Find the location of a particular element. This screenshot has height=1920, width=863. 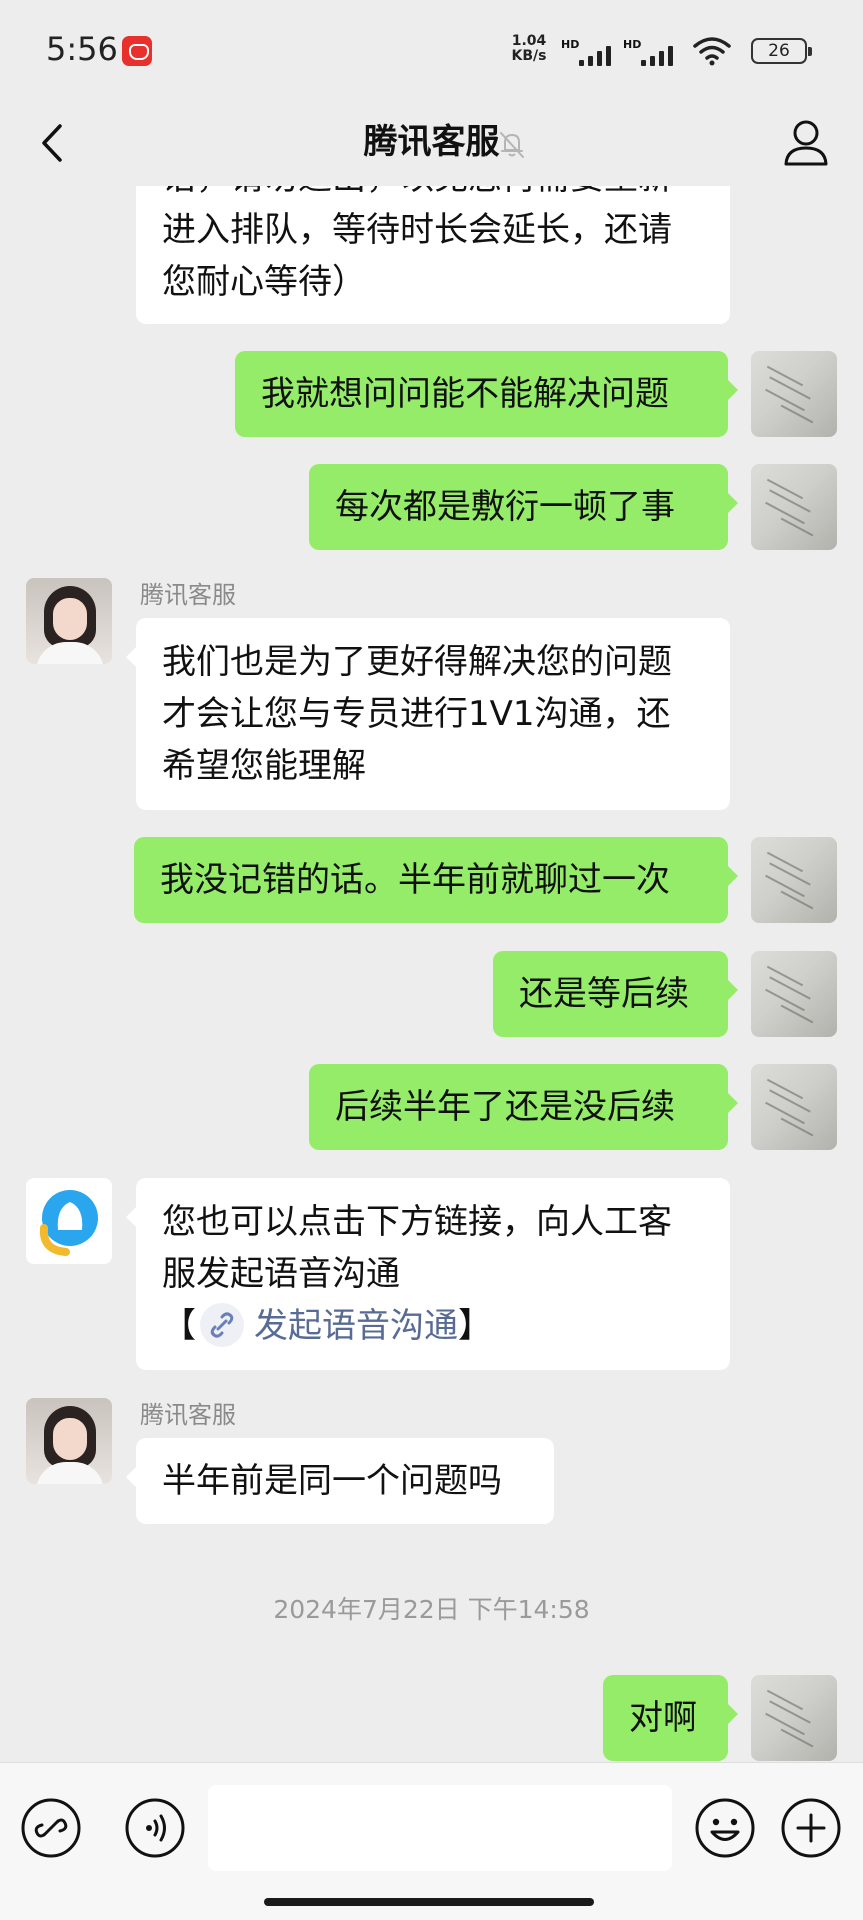

message-bubble-agent: 我们也是为了更好得解决您的问题 才会让您与专员进行1V1沟通，还 希望您能理解 is located at coordinates (428, 714).